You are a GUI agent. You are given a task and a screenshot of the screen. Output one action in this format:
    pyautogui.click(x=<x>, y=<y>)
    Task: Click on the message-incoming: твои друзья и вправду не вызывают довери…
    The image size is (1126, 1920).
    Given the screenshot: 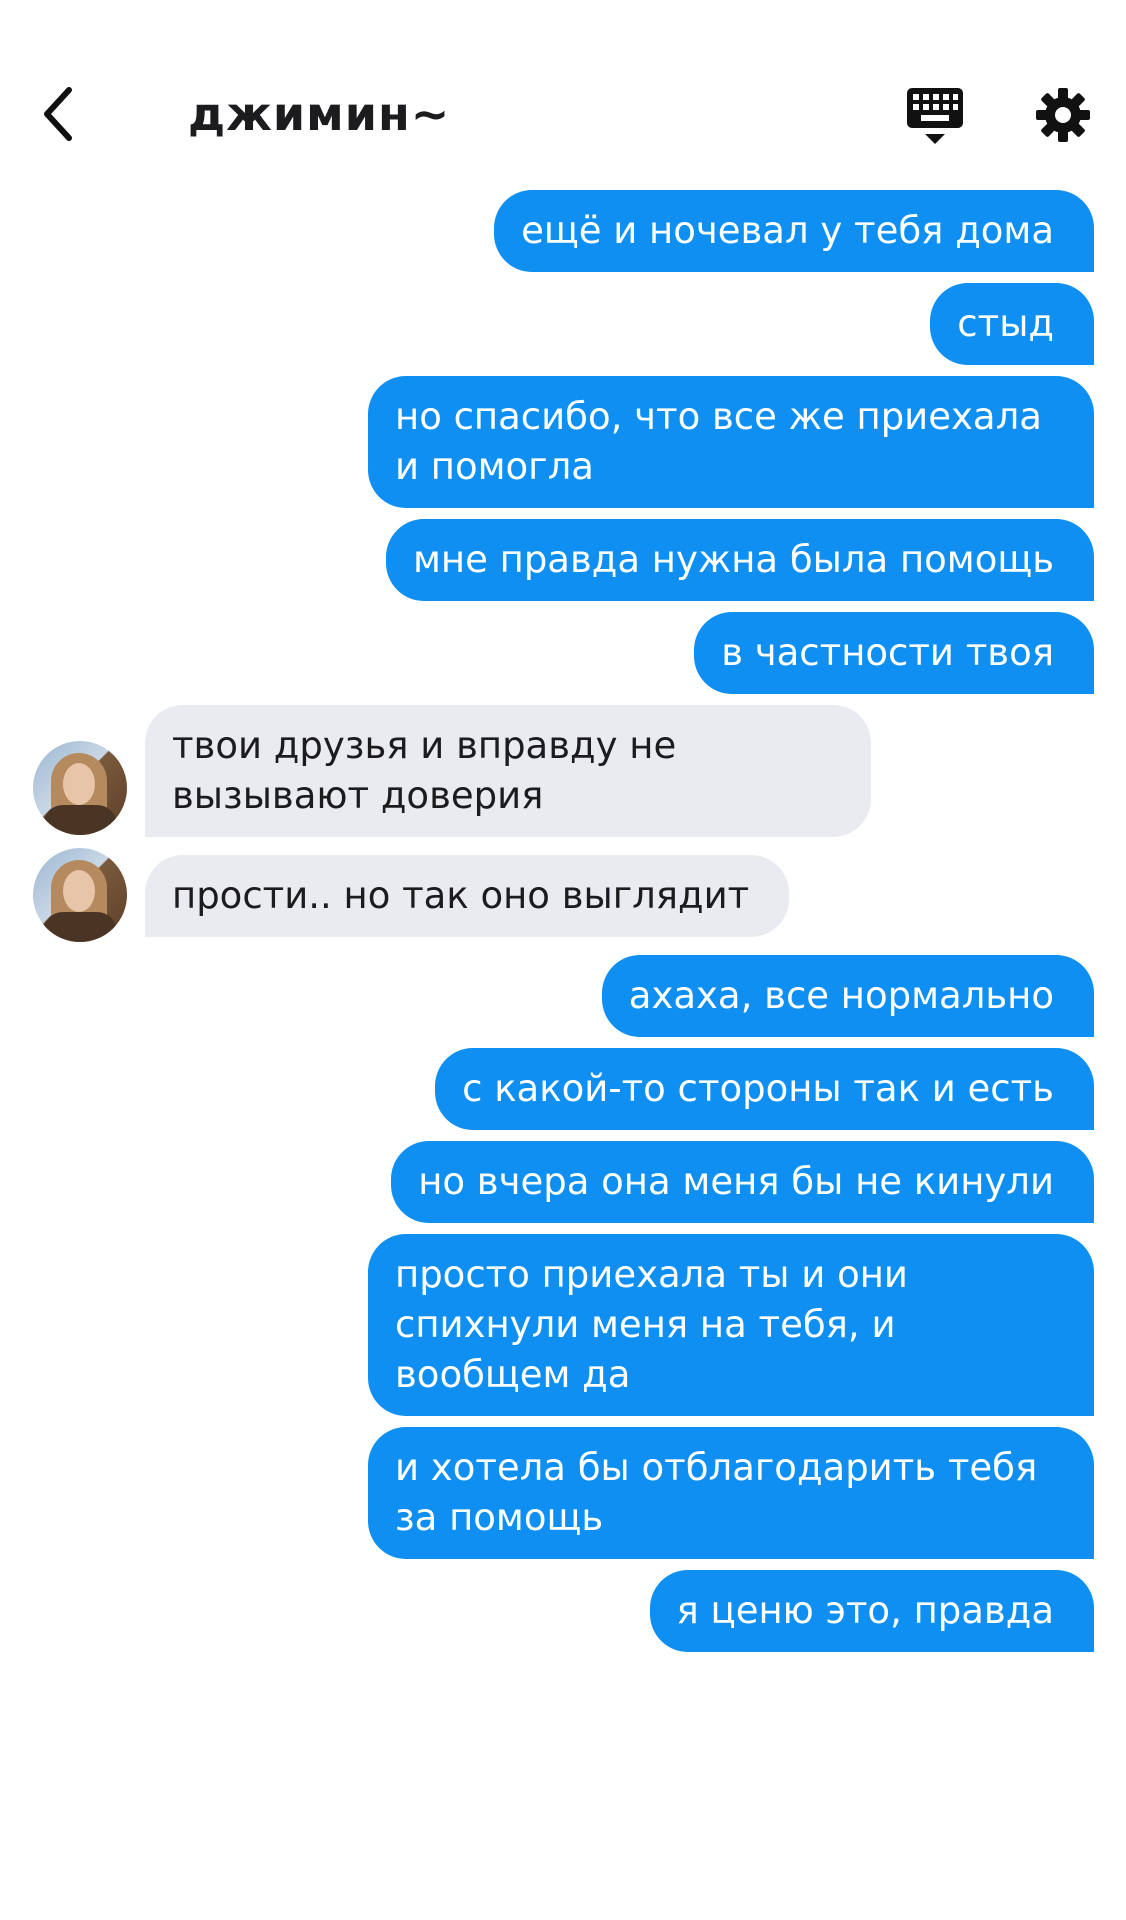 What is the action you would take?
    pyautogui.click(x=563, y=771)
    